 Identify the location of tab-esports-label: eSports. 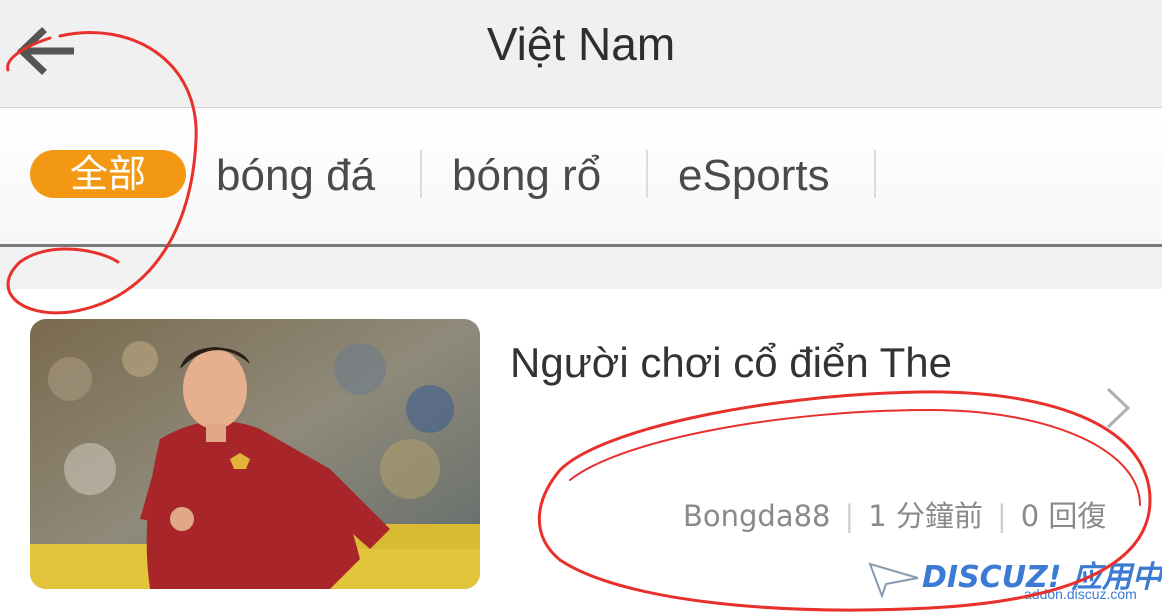
(754, 175).